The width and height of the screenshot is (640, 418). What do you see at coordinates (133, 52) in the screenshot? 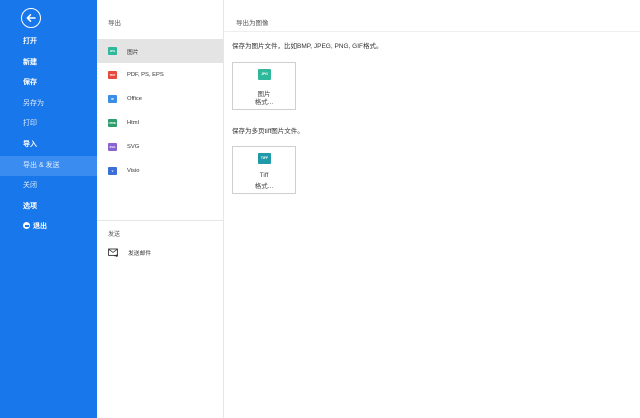
I see `export-item-label: 图片` at bounding box center [133, 52].